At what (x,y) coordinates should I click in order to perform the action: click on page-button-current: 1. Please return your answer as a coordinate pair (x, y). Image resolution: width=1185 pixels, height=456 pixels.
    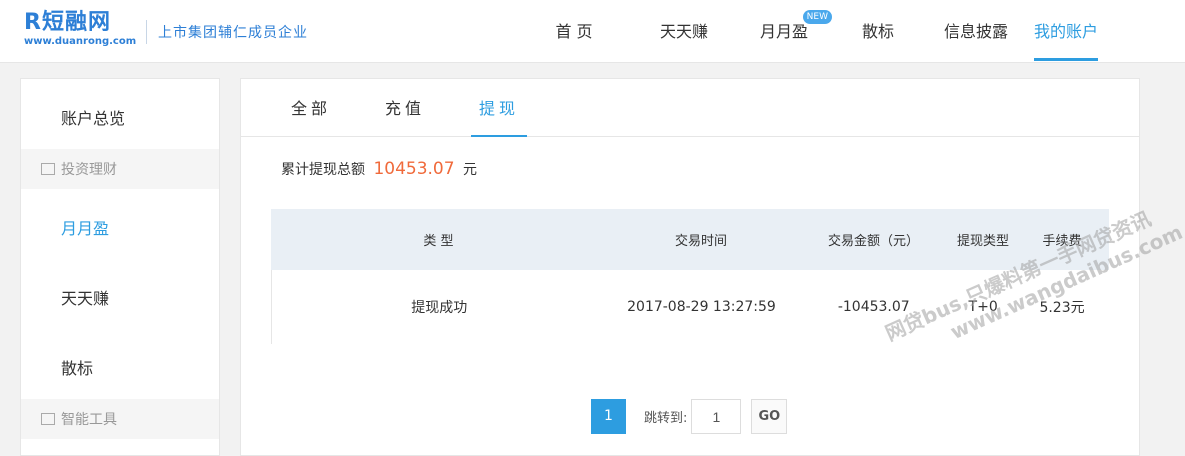
    Looking at the image, I should click on (608, 416).